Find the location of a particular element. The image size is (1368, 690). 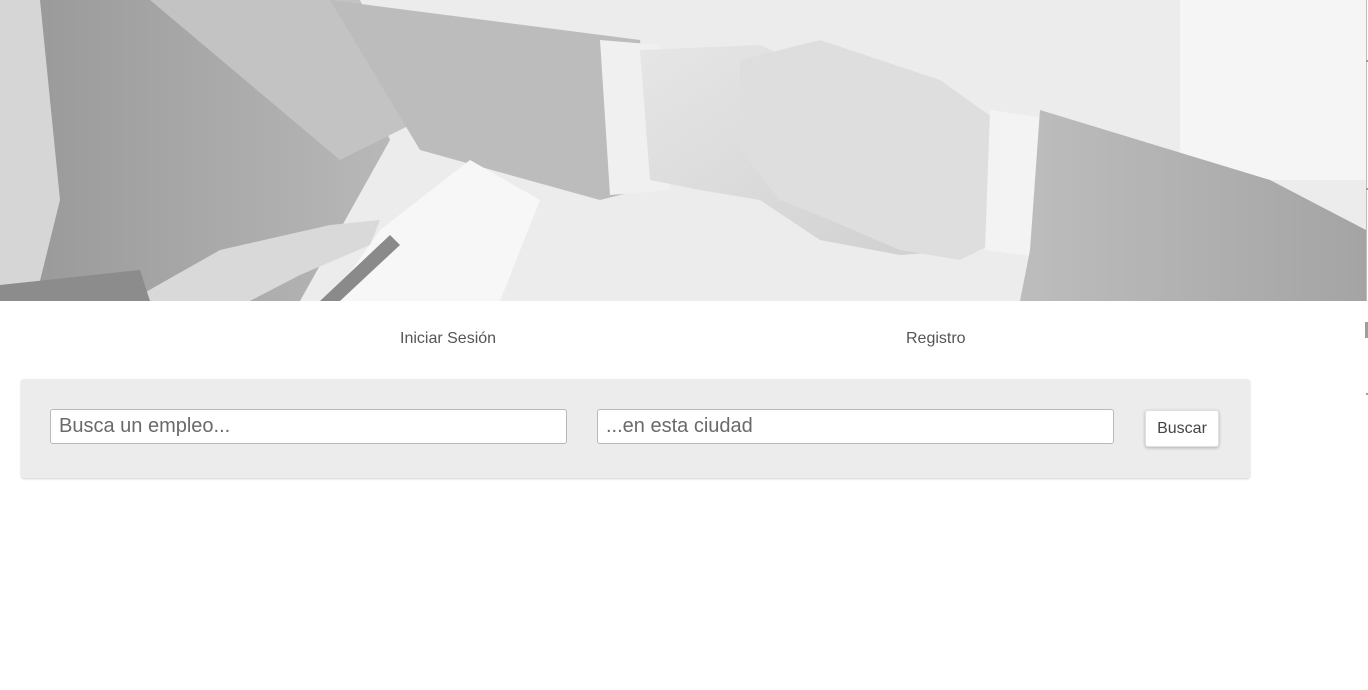

login-link: Iniciar Sesión is located at coordinates (448, 339).